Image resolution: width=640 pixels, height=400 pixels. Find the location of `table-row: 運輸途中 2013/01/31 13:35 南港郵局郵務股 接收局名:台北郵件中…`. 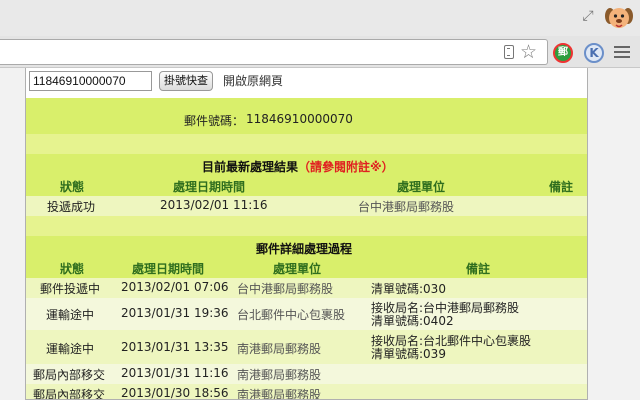

table-row: 運輸途中 2013/01/31 13:35 南港郵局郵務股 接收局名:台北郵件中… is located at coordinates (306, 347).